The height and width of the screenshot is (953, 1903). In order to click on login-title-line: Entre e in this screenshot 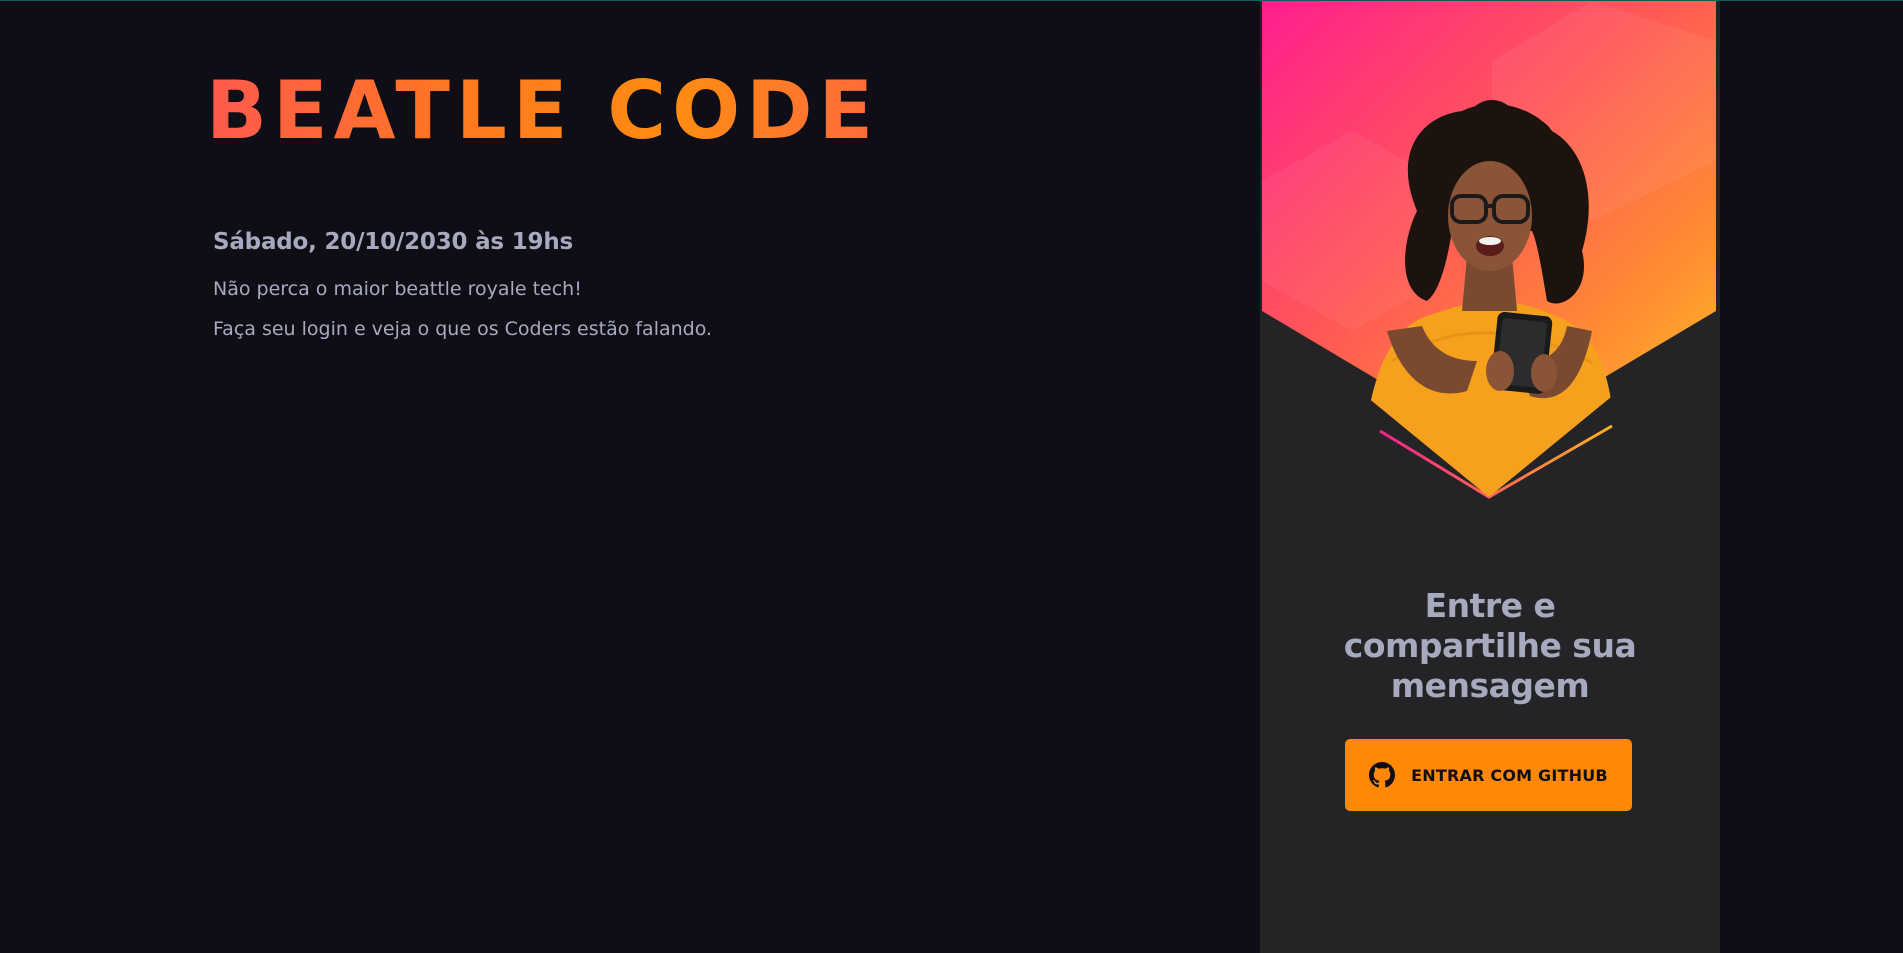, I will do `click(1490, 605)`.